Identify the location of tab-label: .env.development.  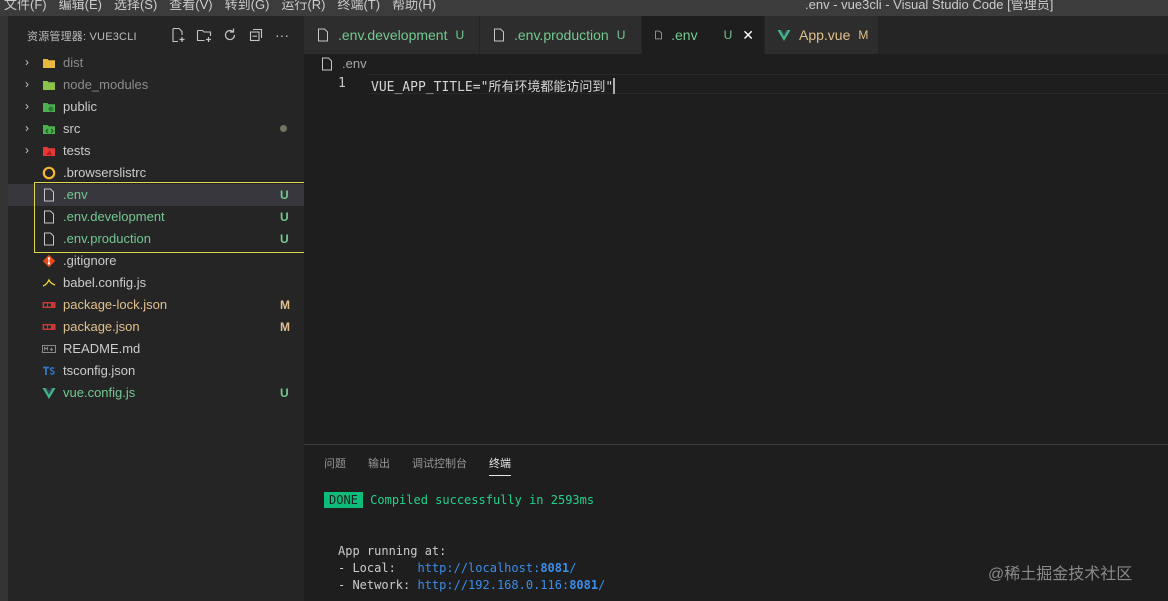
(393, 35).